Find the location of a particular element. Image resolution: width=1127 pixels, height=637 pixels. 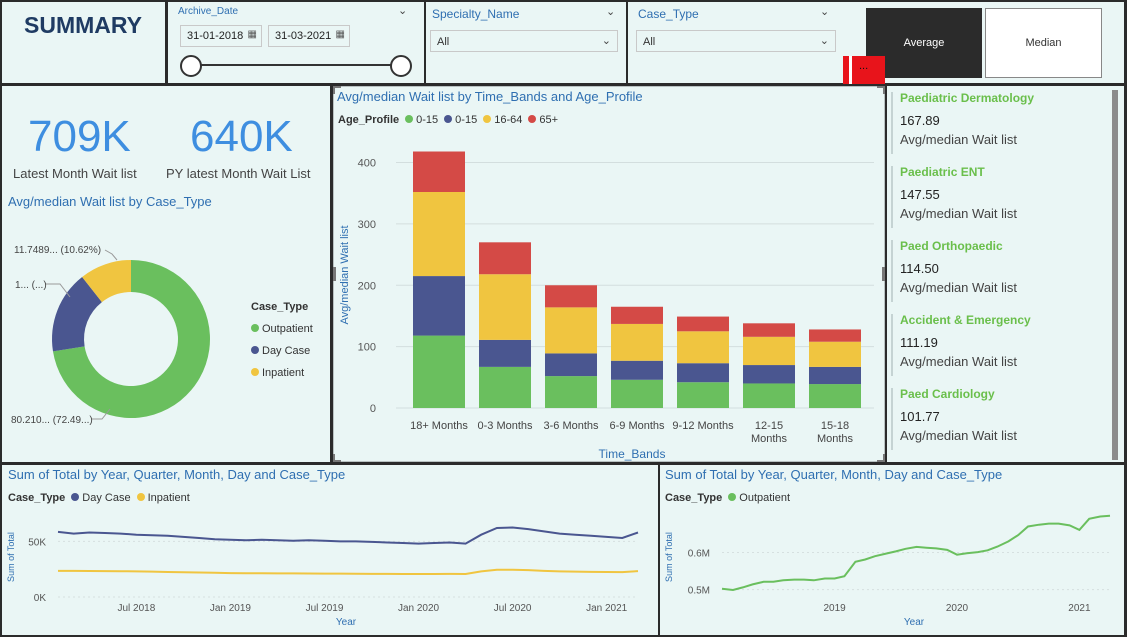

donut-legend: Case_Type Outpatient Day Case Inpatient is located at coordinates (282, 340).